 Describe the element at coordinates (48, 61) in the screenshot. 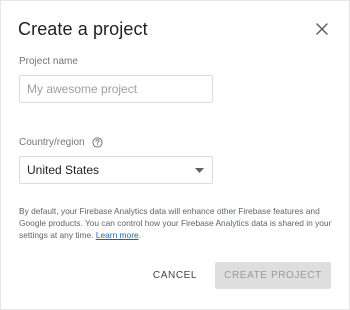

I see `project-name-label: Project name` at that location.